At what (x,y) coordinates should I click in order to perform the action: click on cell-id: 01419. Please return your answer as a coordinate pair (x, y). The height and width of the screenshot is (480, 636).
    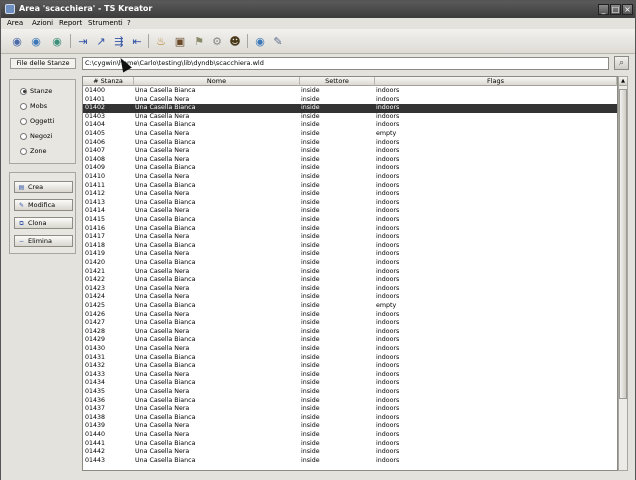
    Looking at the image, I should click on (95, 254).